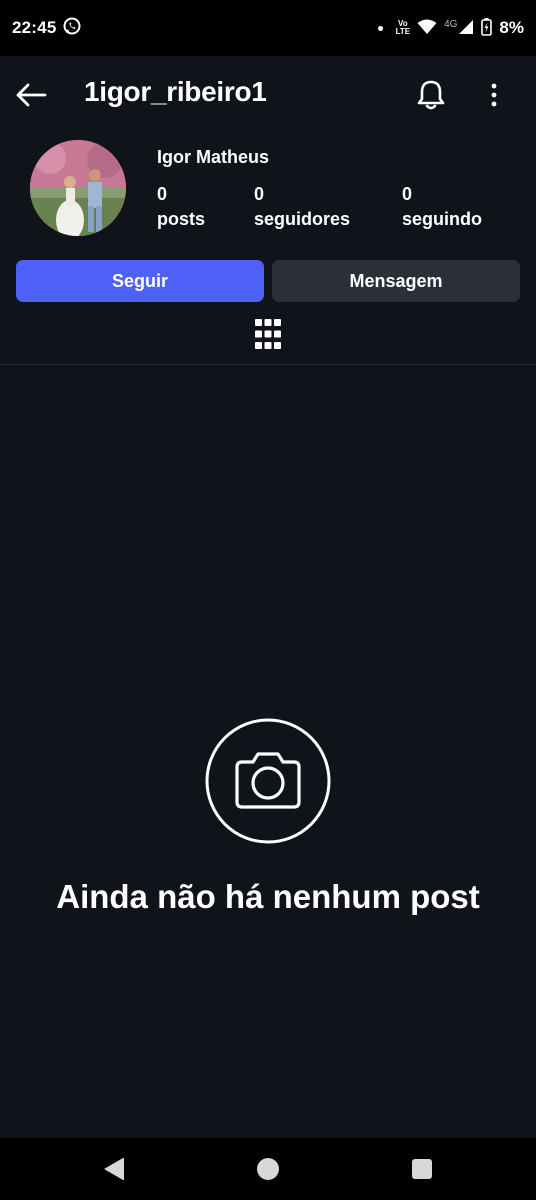 This screenshot has height=1200, width=536. What do you see at coordinates (427, 28) in the screenshot?
I see `wifi-icon` at bounding box center [427, 28].